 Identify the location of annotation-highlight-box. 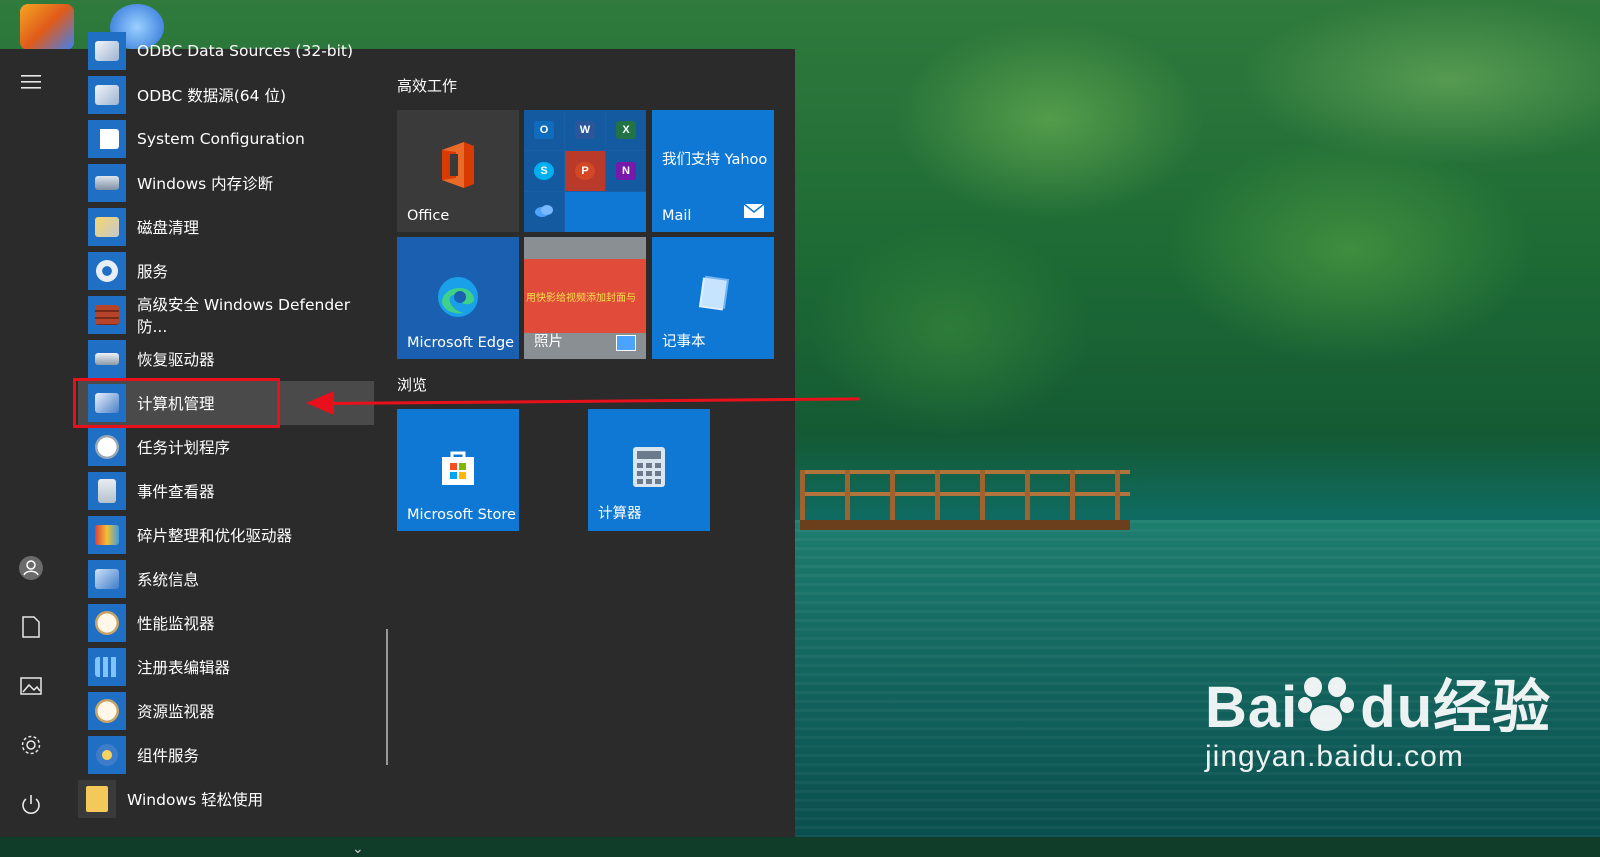
(176, 403).